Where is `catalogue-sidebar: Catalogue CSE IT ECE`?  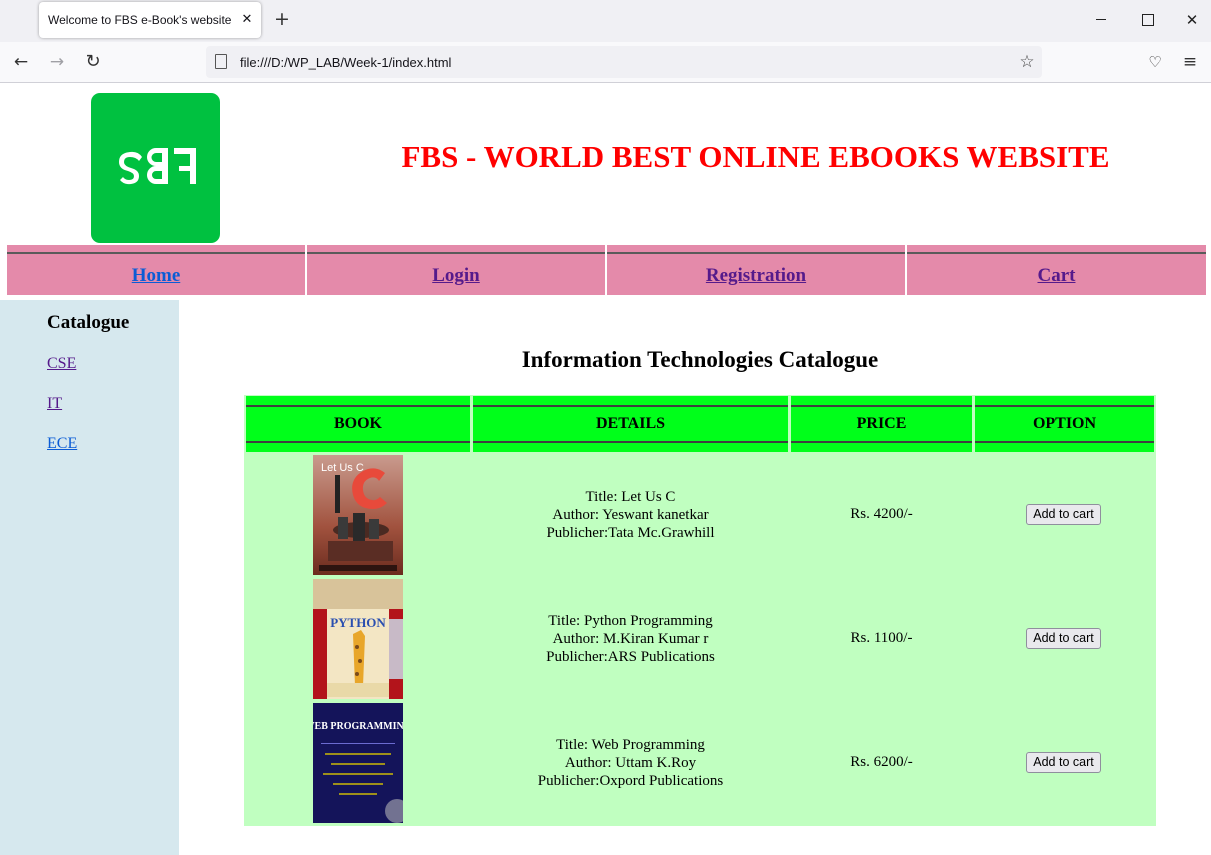 catalogue-sidebar: Catalogue CSE IT ECE is located at coordinates (89, 577).